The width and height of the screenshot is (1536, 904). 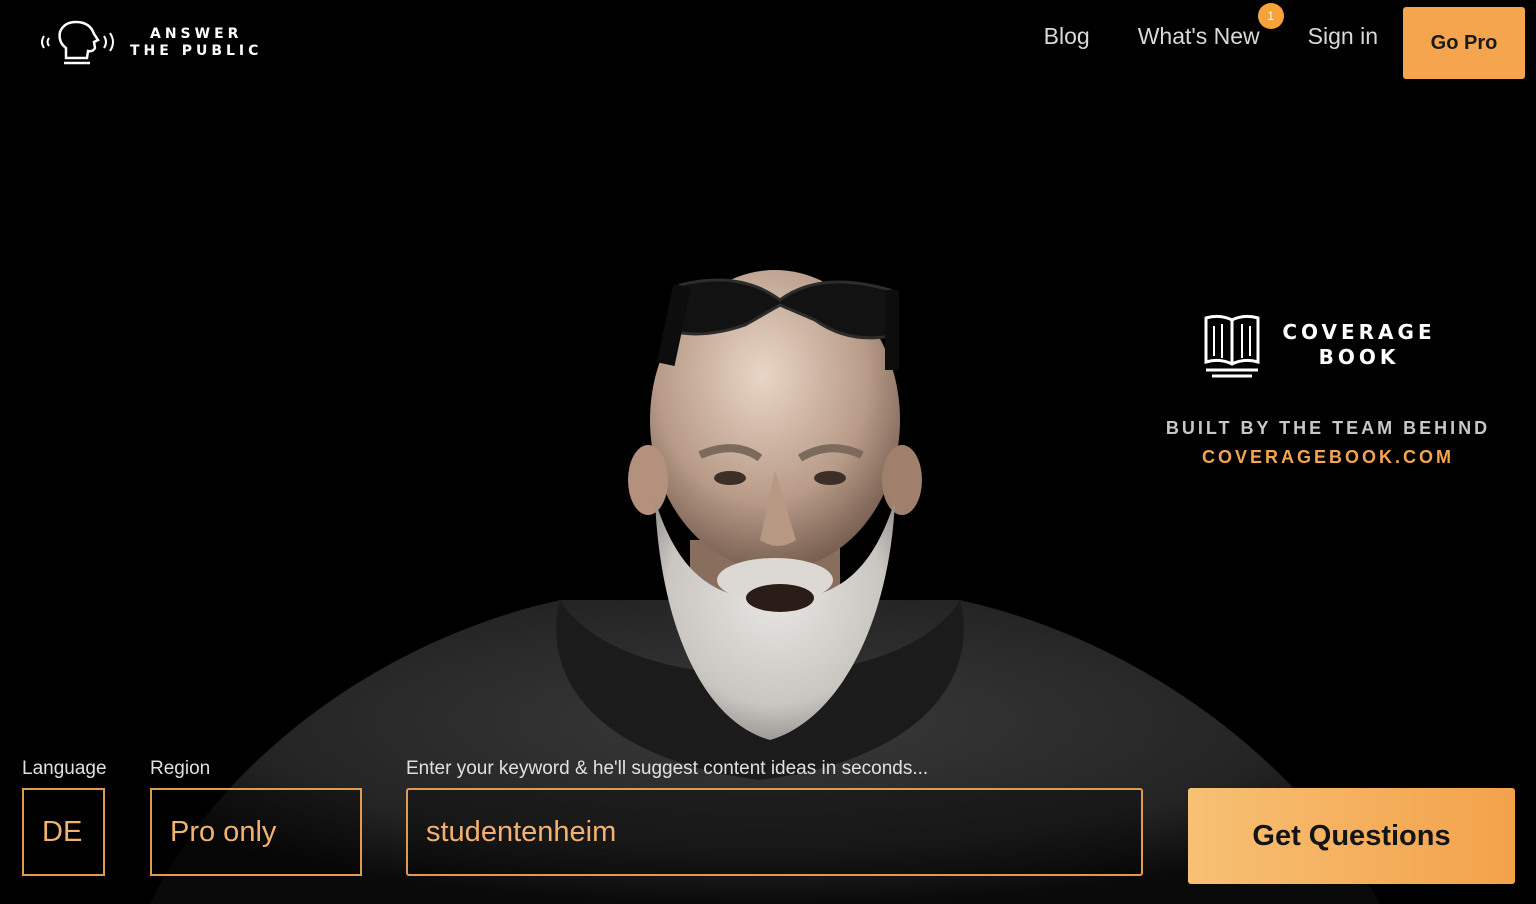 I want to click on coverage-book-line-2: BOOK, so click(x=1359, y=357).